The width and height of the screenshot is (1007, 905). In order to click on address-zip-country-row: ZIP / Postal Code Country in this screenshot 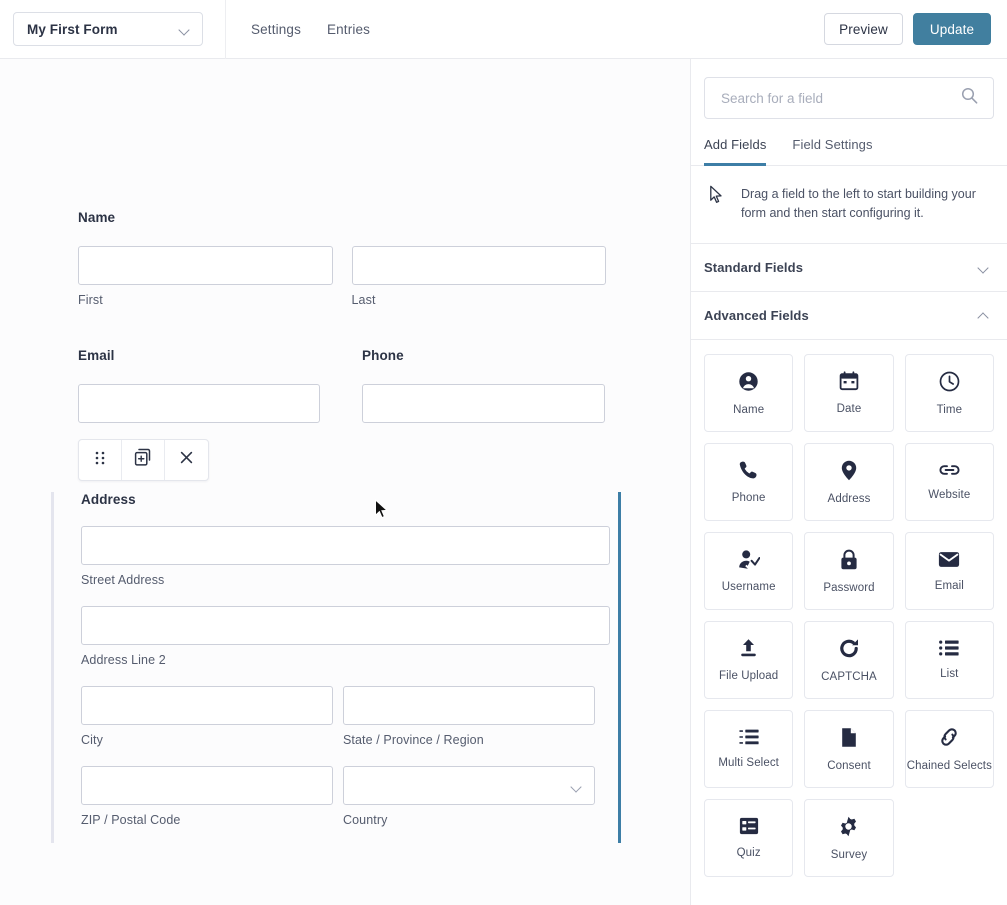, I will do `click(349, 796)`.